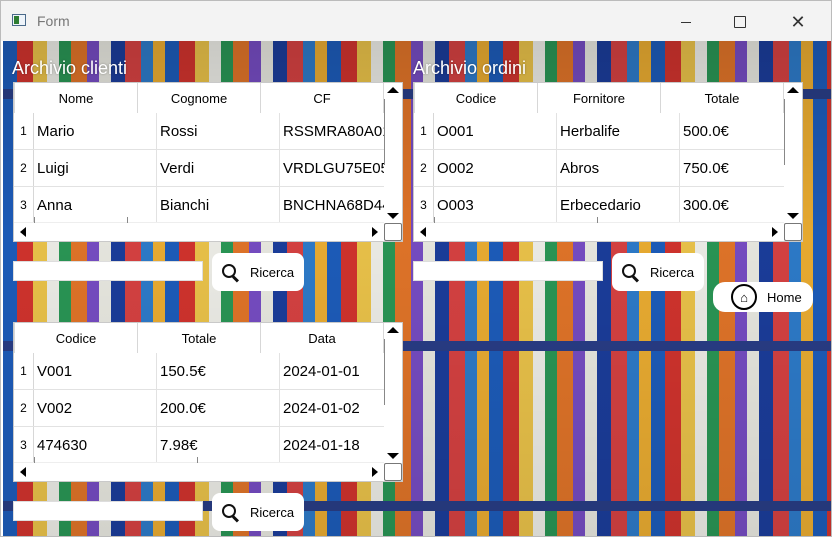 This screenshot has height=537, width=832. What do you see at coordinates (218, 205) in the screenshot?
I see `table-cell: Bianchi` at bounding box center [218, 205].